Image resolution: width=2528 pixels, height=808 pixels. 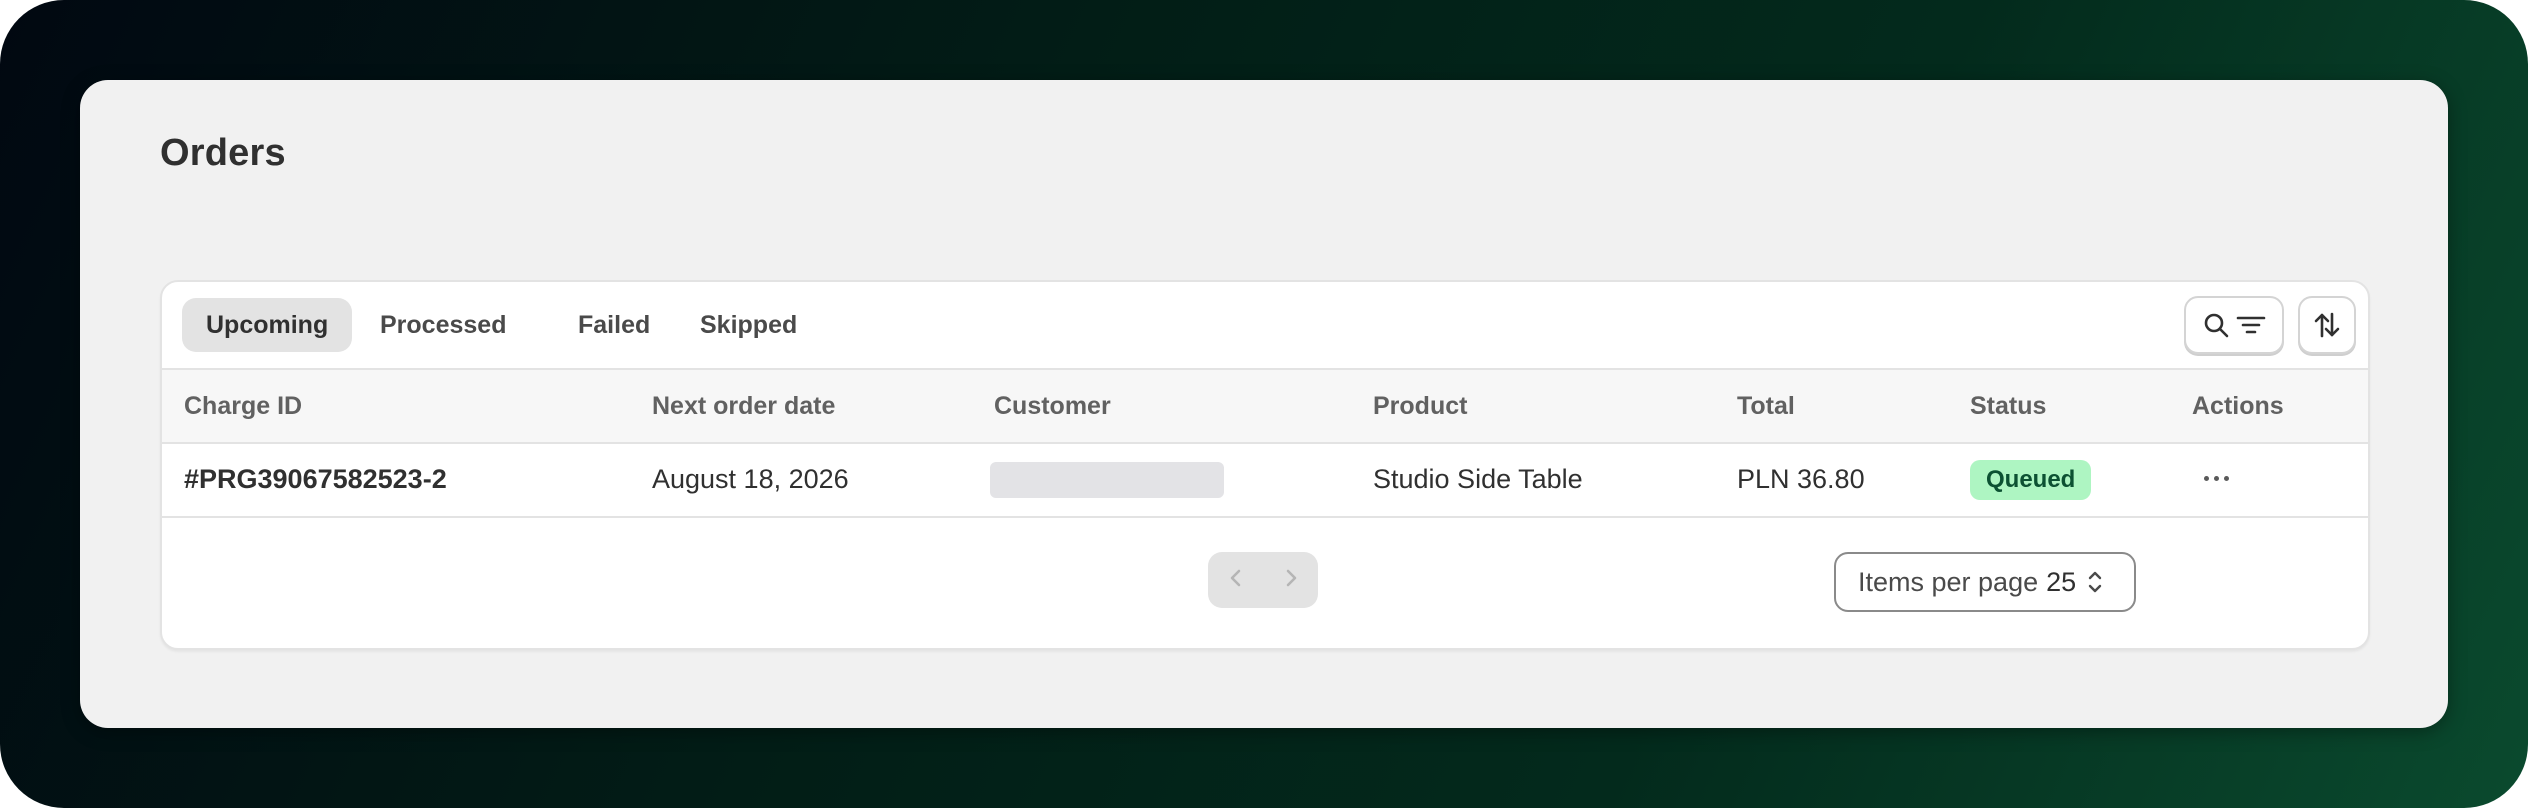 I want to click on items-per-page-label: Items per page, so click(x=1948, y=581).